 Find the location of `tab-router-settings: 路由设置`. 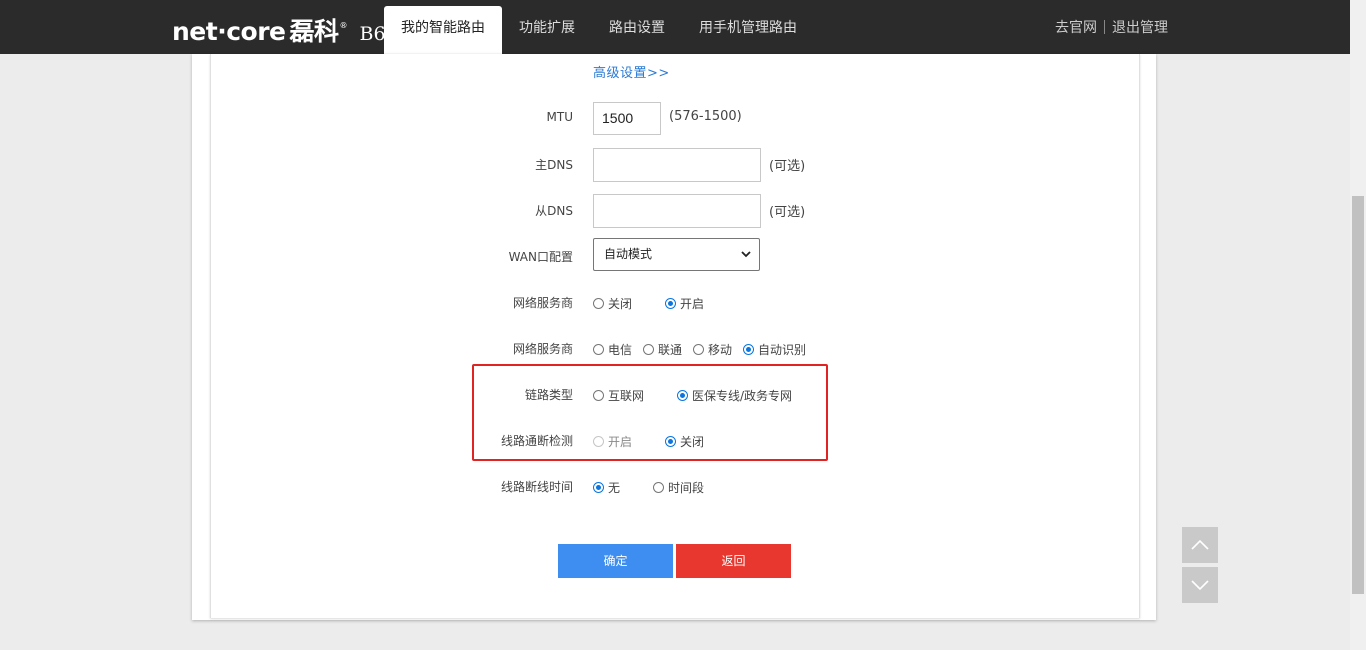

tab-router-settings: 路由设置 is located at coordinates (637, 30).